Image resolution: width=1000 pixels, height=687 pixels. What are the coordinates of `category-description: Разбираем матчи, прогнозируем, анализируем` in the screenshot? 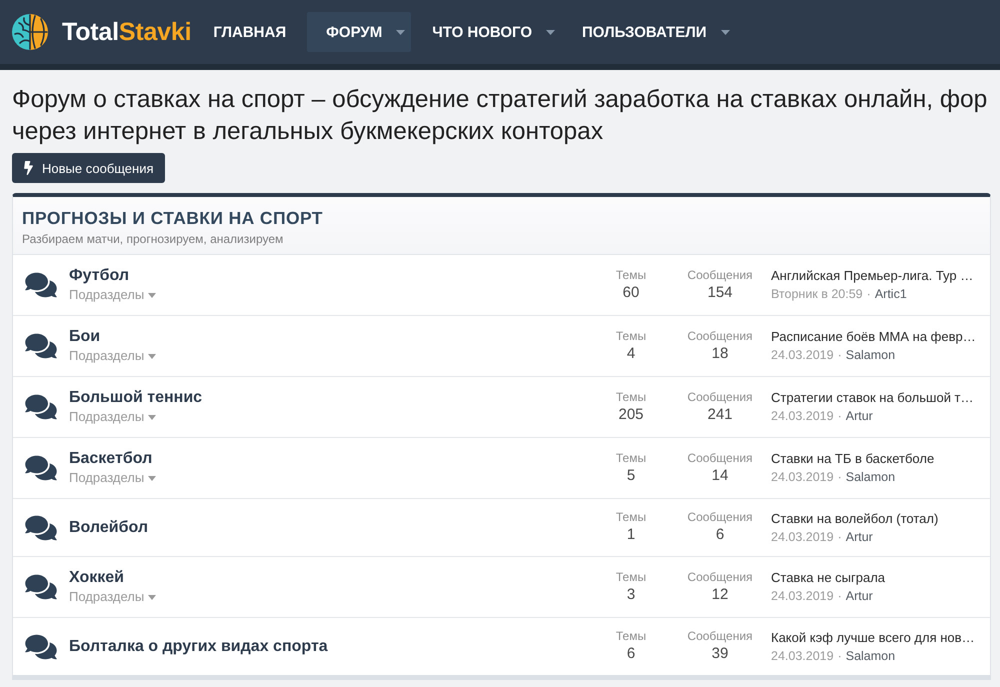 It's located at (153, 239).